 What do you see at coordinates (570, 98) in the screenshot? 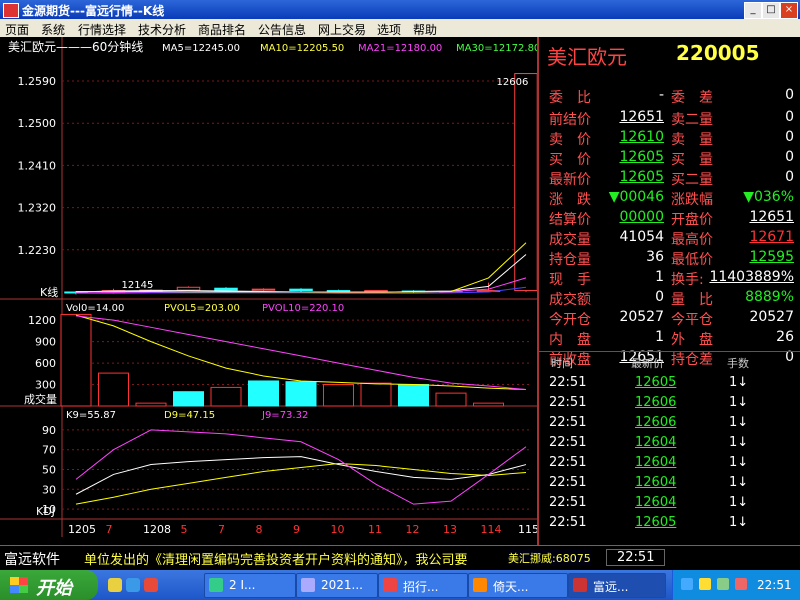
I see `quote-label: 委 比` at bounding box center [570, 98].